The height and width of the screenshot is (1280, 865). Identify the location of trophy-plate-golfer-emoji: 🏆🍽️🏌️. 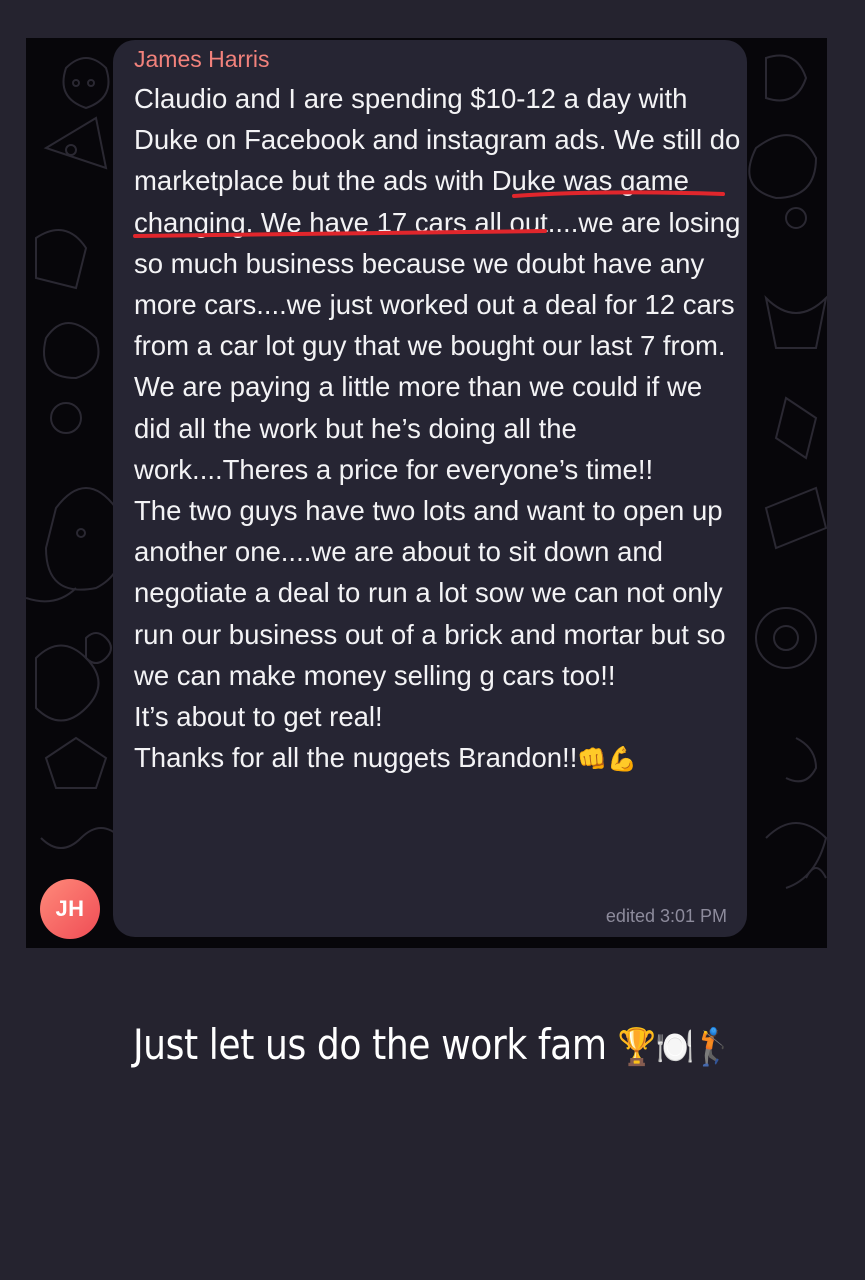
(675, 1047).